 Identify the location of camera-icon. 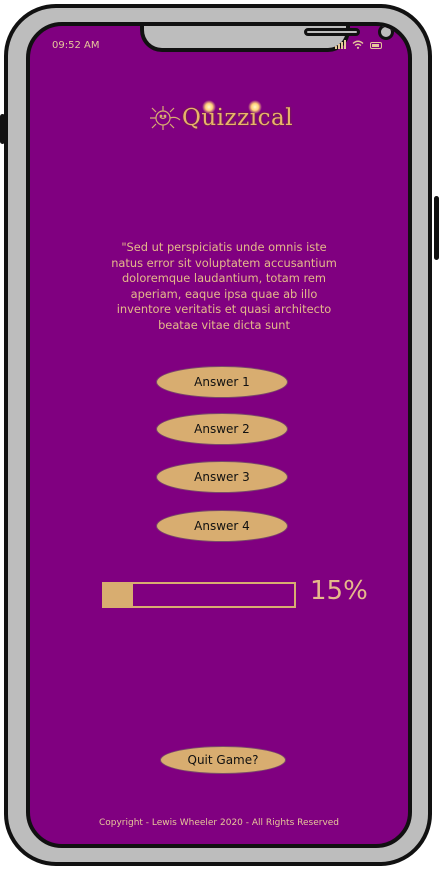
(386, 33).